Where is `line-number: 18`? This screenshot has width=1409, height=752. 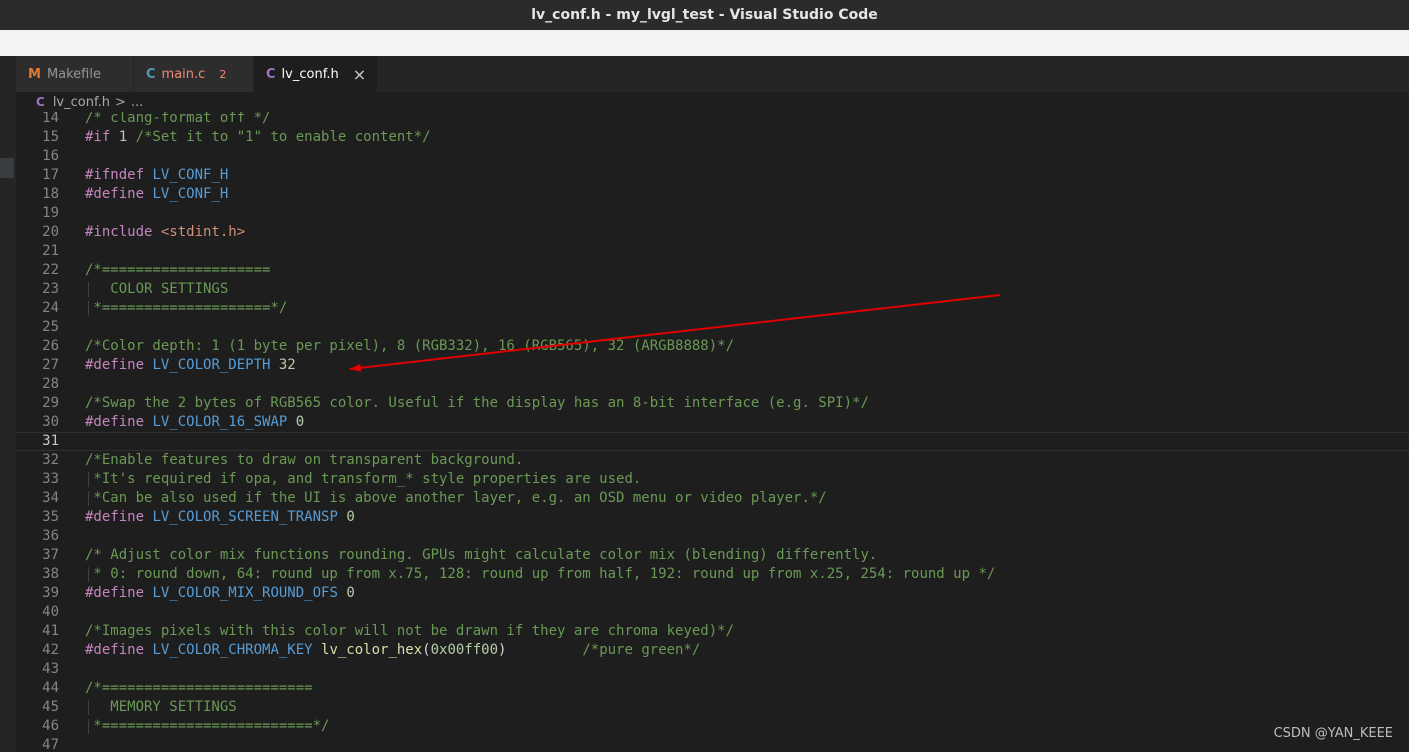 line-number: 18 is located at coordinates (50, 194).